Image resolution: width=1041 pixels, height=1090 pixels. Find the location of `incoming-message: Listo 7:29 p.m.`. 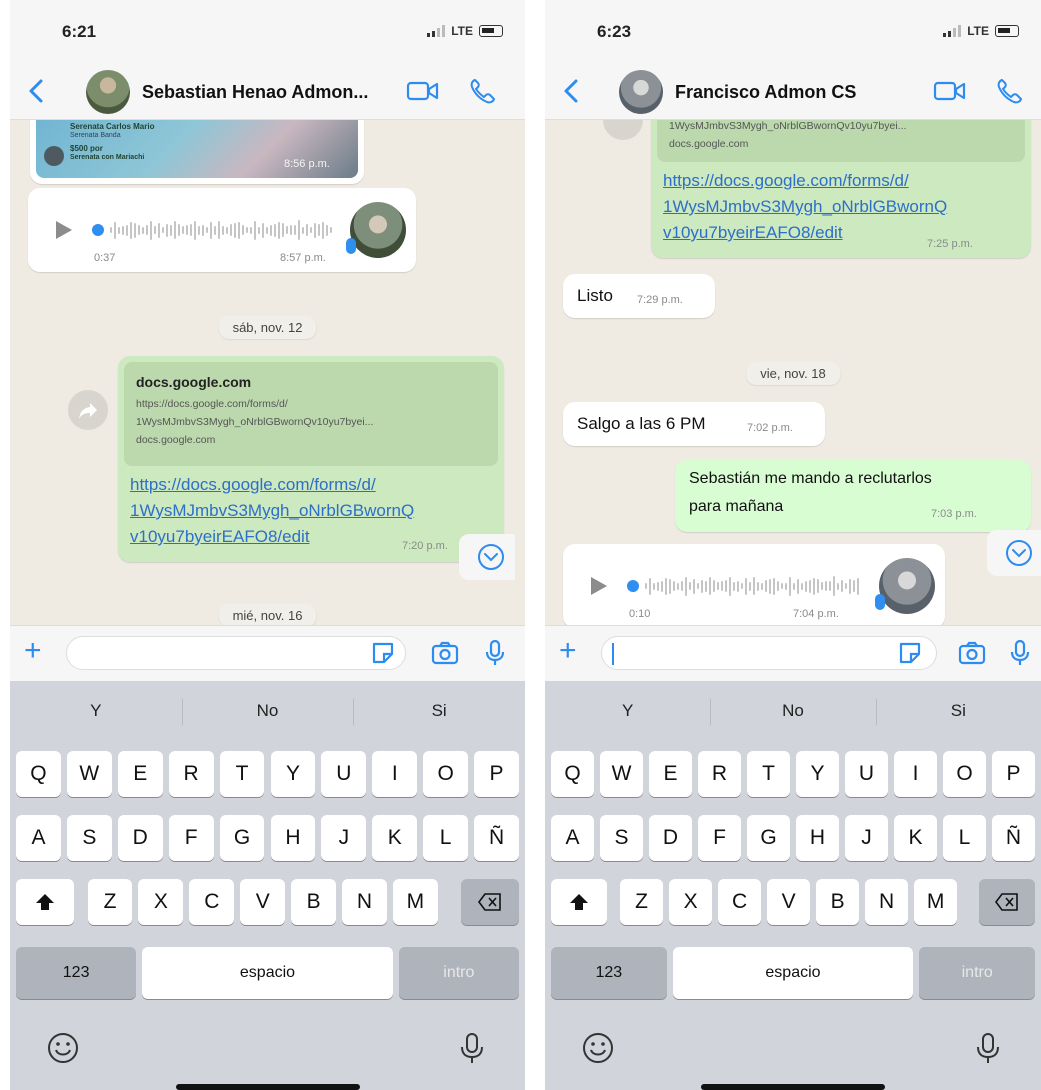

incoming-message: Listo 7:29 p.m. is located at coordinates (639, 296).